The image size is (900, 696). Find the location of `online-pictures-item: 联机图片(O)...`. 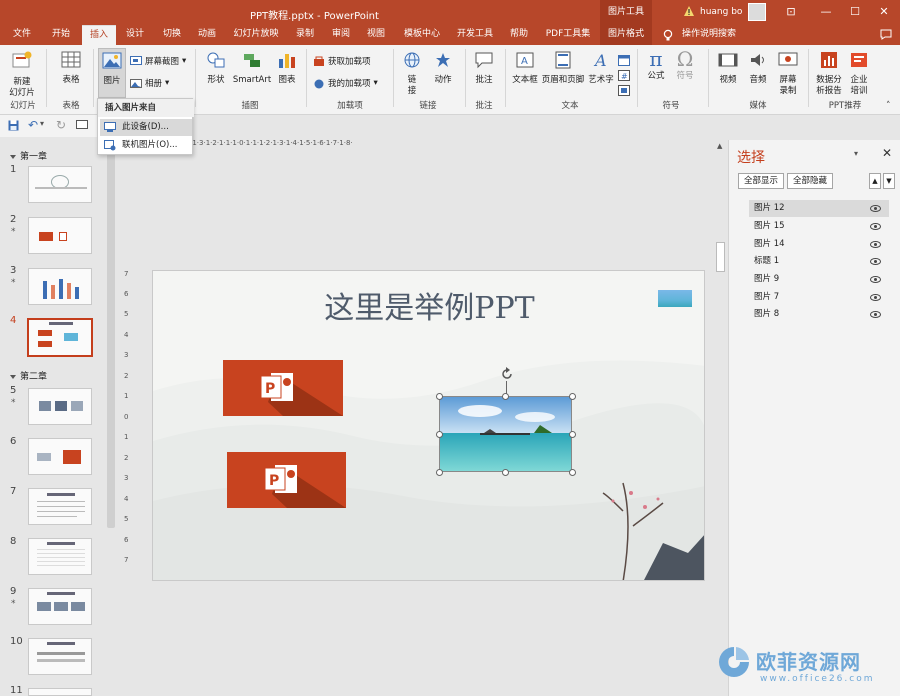

online-pictures-item: 联机图片(O)... is located at coordinates (146, 145).